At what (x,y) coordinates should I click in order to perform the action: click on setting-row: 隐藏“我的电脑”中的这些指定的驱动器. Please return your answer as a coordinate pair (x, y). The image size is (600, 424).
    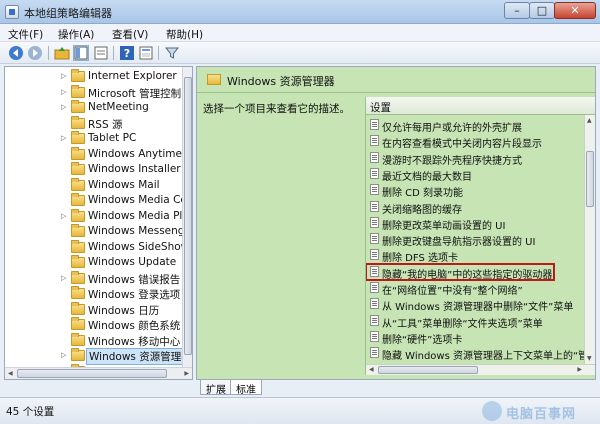
    Looking at the image, I should click on (460, 271).